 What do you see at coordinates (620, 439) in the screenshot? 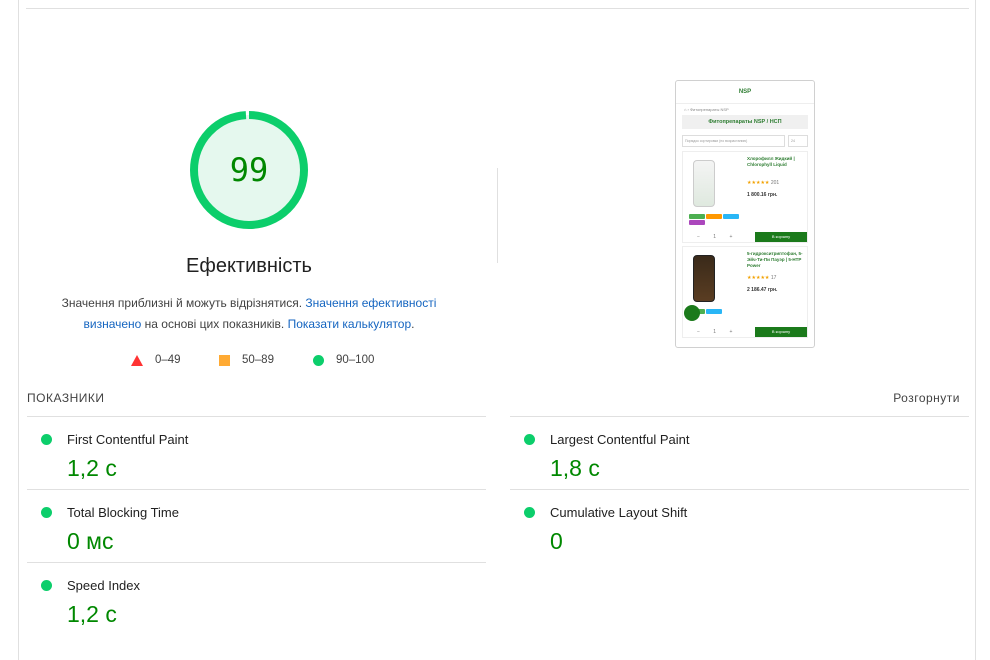
I see `metric-name: Largest Contentful Paint` at bounding box center [620, 439].